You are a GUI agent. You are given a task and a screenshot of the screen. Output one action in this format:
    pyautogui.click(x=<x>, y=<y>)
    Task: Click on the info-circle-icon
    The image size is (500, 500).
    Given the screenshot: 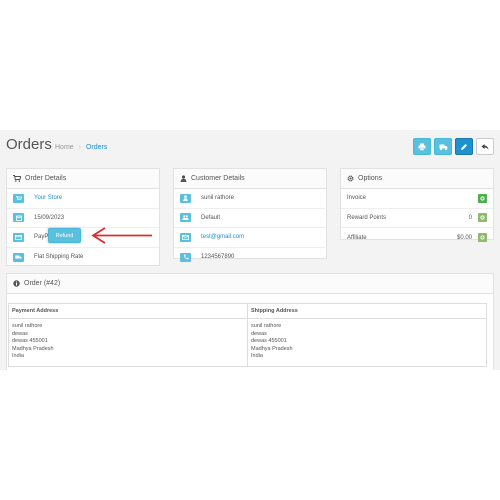 What is the action you would take?
    pyautogui.click(x=16, y=283)
    